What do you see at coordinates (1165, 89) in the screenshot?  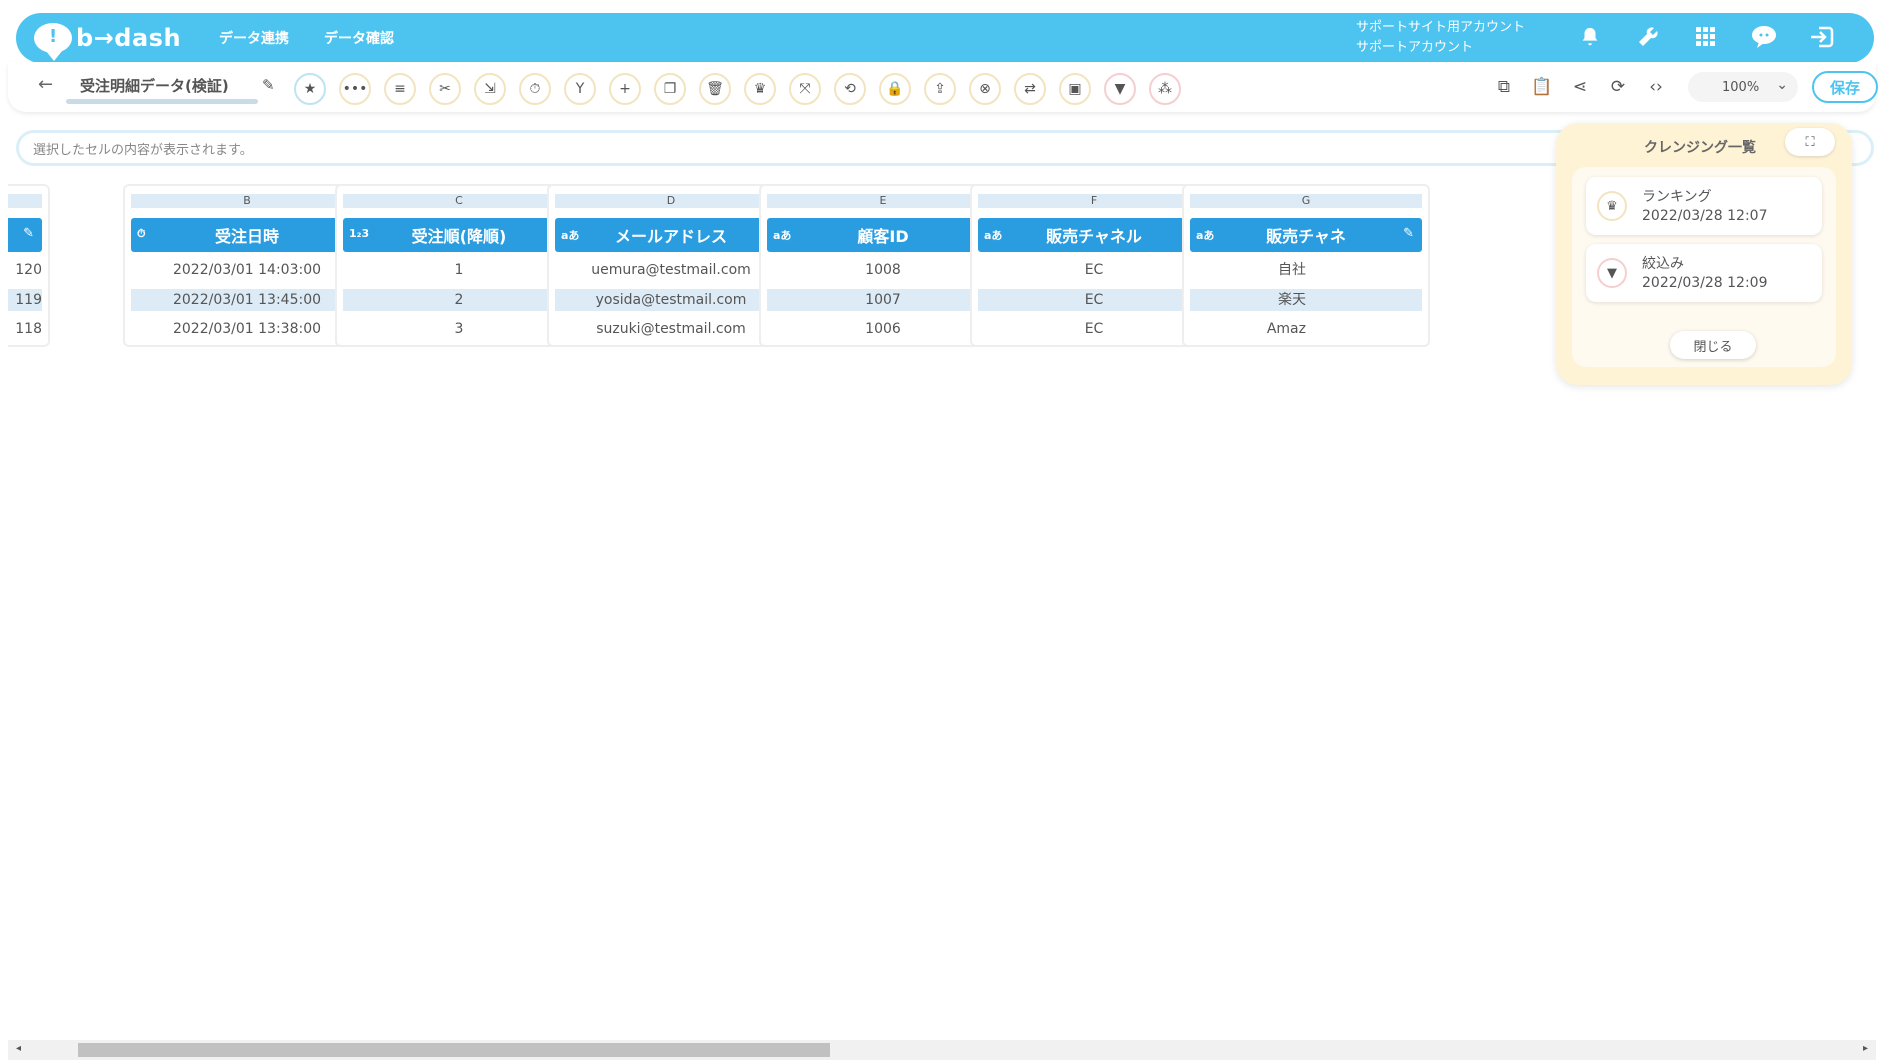 I see `grid-dots-icon: ⁂` at bounding box center [1165, 89].